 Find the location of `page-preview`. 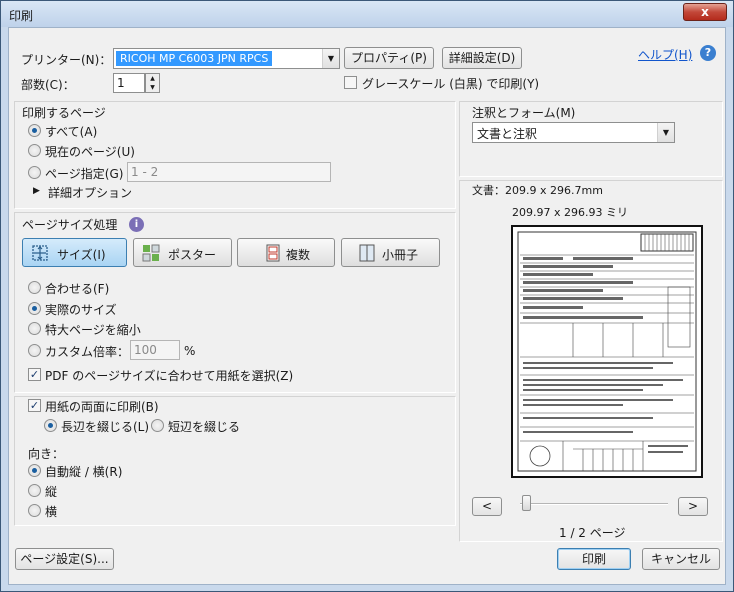

page-preview is located at coordinates (607, 351).